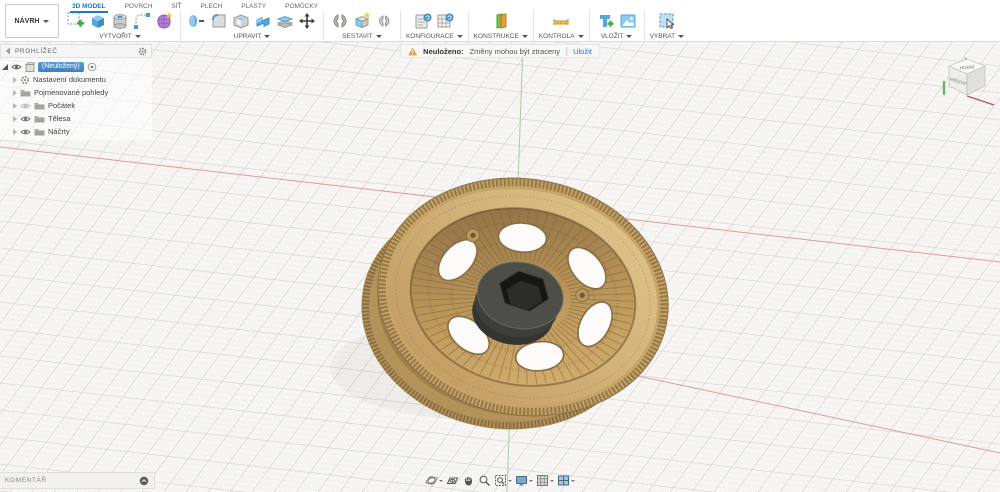  What do you see at coordinates (628, 21) in the screenshot?
I see `canvas-image-button` at bounding box center [628, 21].